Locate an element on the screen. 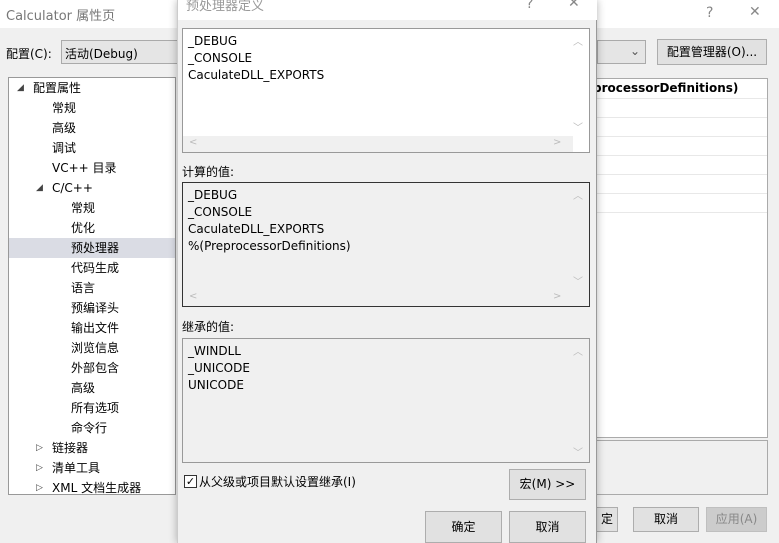 The image size is (779, 543). dialog-cancel-button: 取消 is located at coordinates (547, 527).